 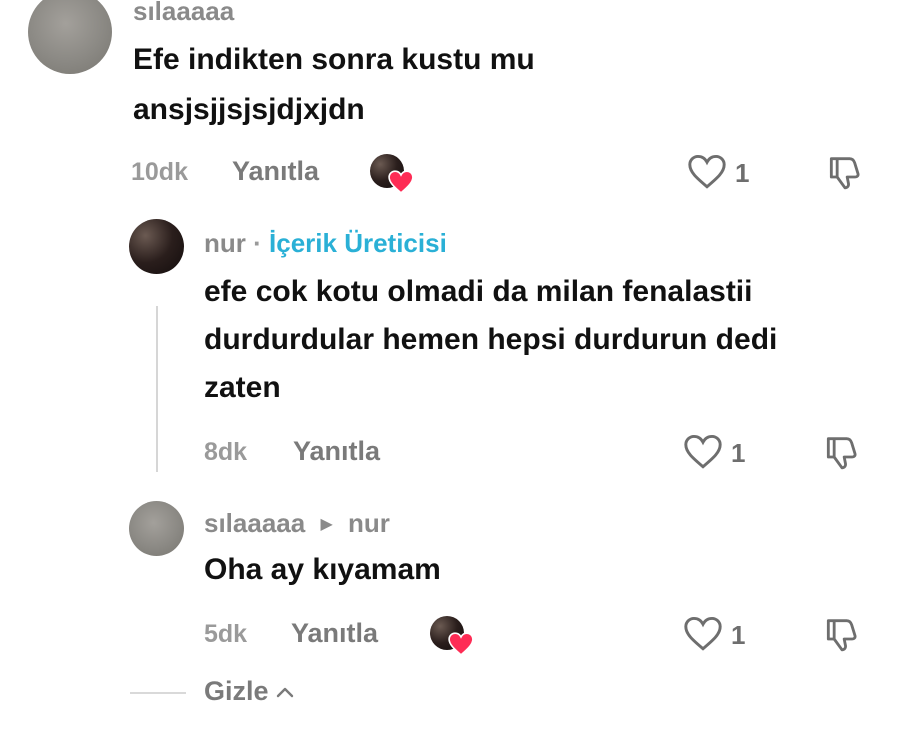 I want to click on comment-timestamp: 8dk, so click(x=226, y=452).